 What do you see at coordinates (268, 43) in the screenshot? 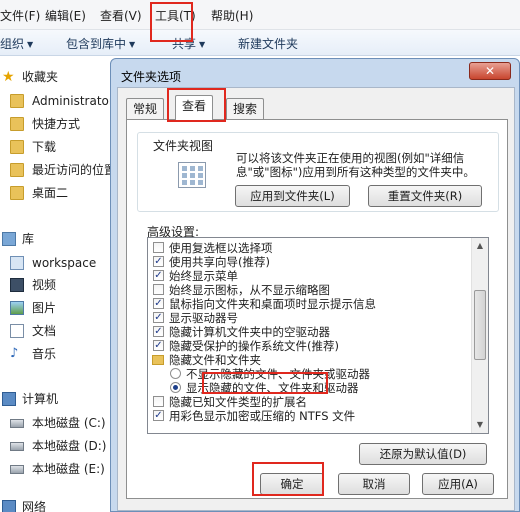
I see `new-folder-button: 新建文件夹` at bounding box center [268, 43].